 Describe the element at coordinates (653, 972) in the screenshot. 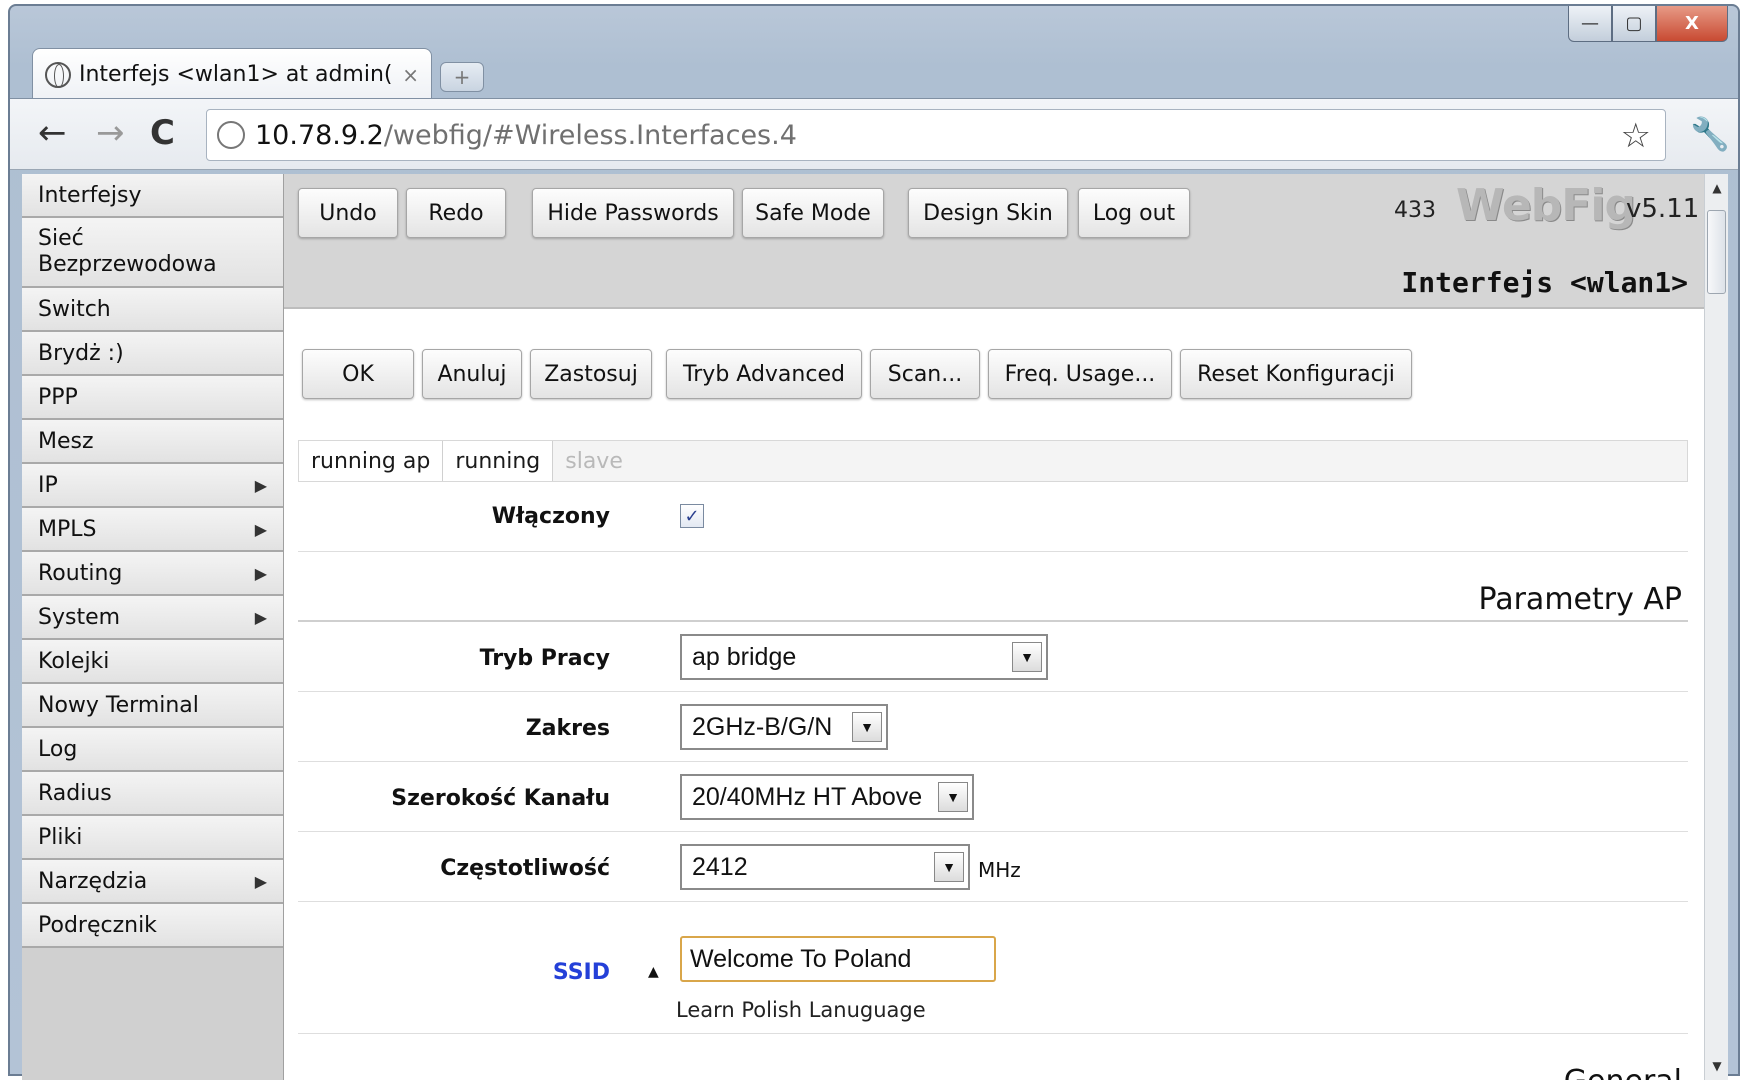

I see `collapse-arrow-icon: ▲` at that location.